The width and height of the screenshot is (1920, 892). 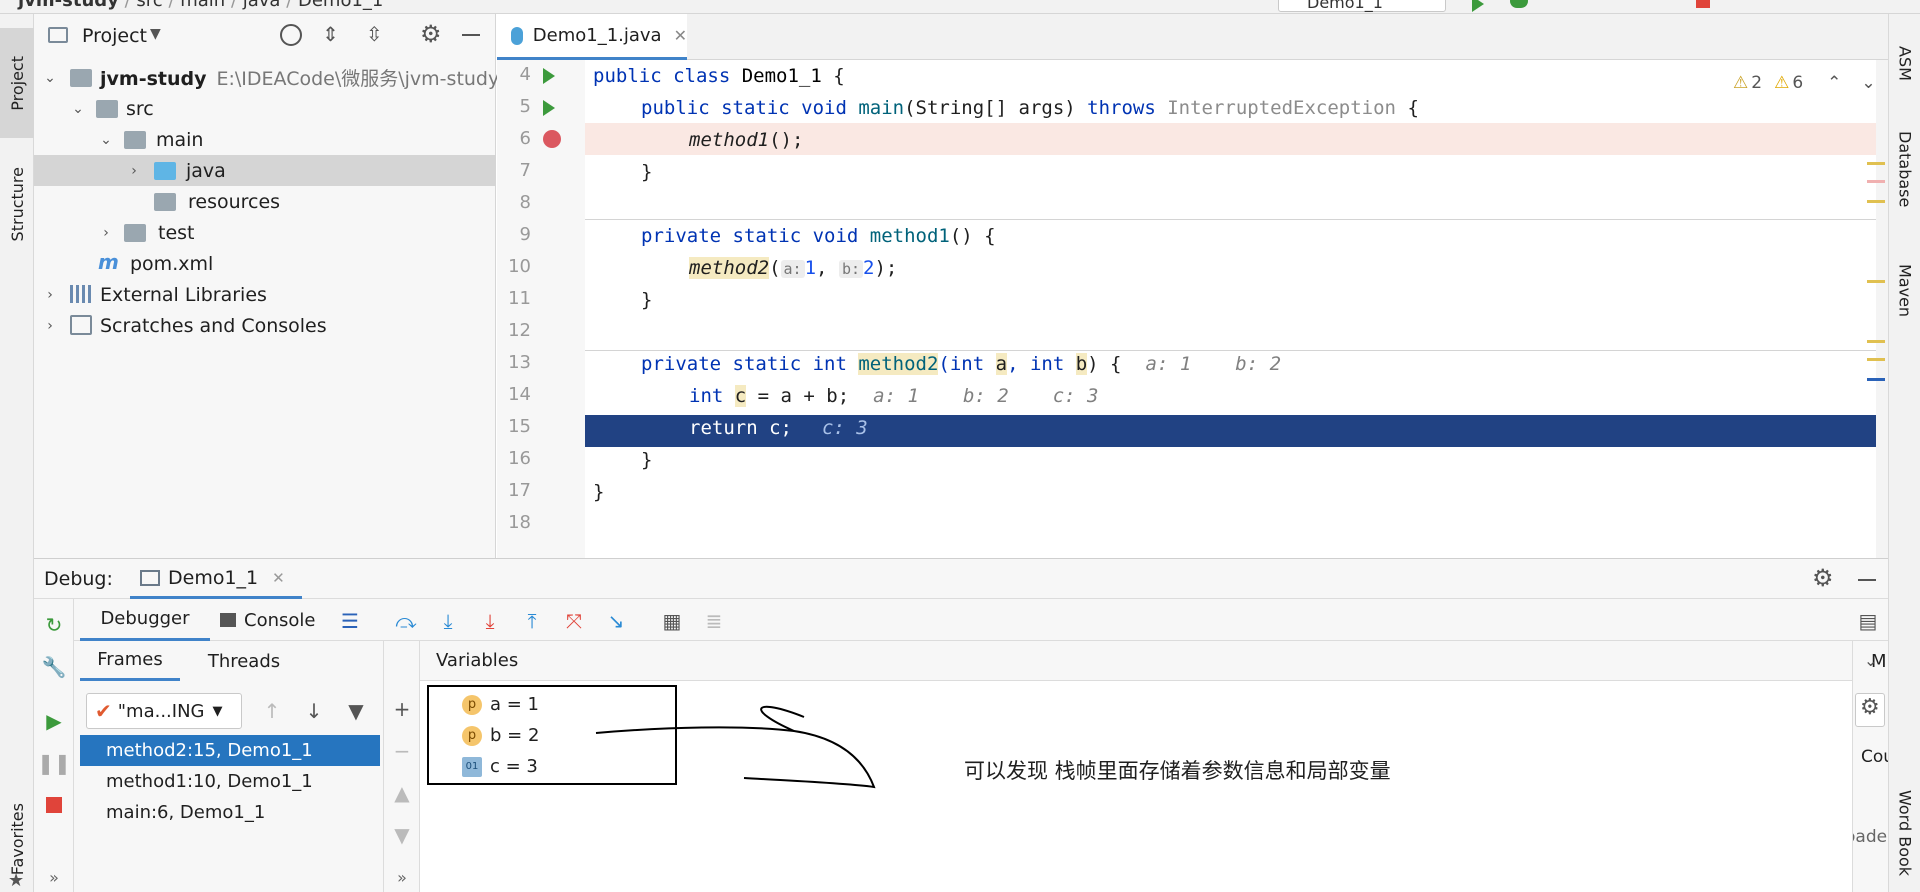 I want to click on filter-icon: ▼, so click(x=356, y=711).